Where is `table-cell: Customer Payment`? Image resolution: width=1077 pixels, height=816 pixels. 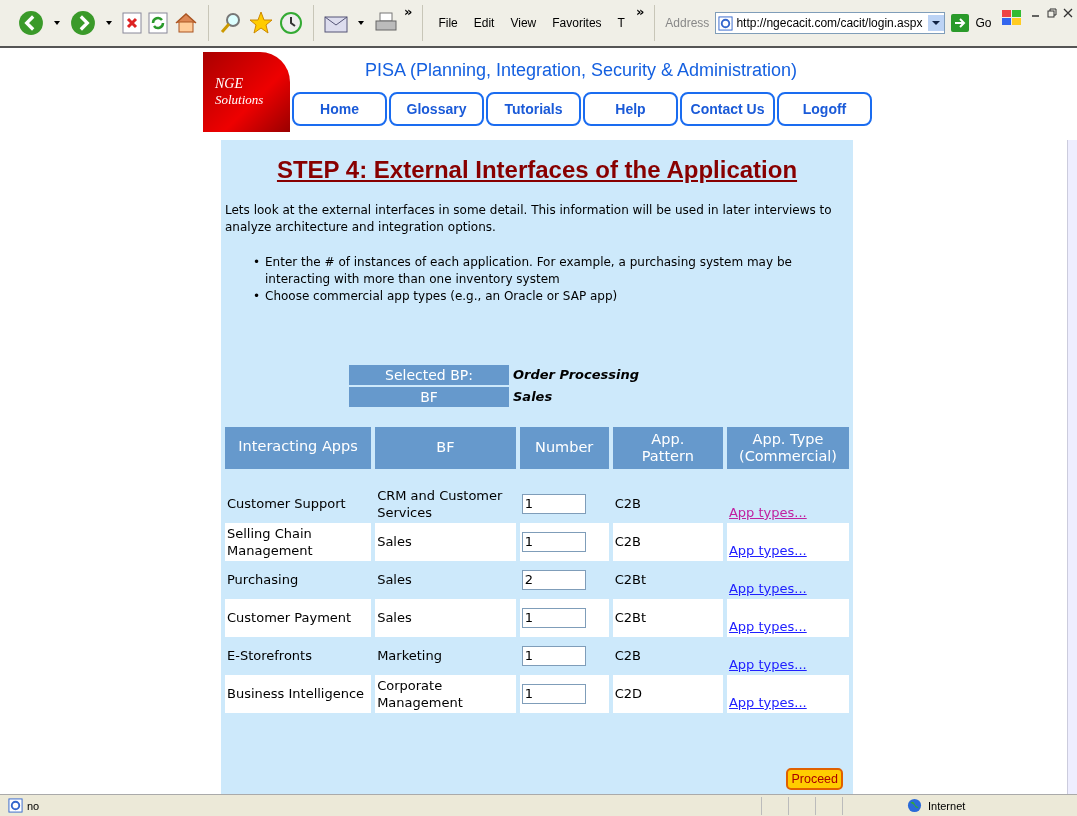 table-cell: Customer Payment is located at coordinates (298, 617).